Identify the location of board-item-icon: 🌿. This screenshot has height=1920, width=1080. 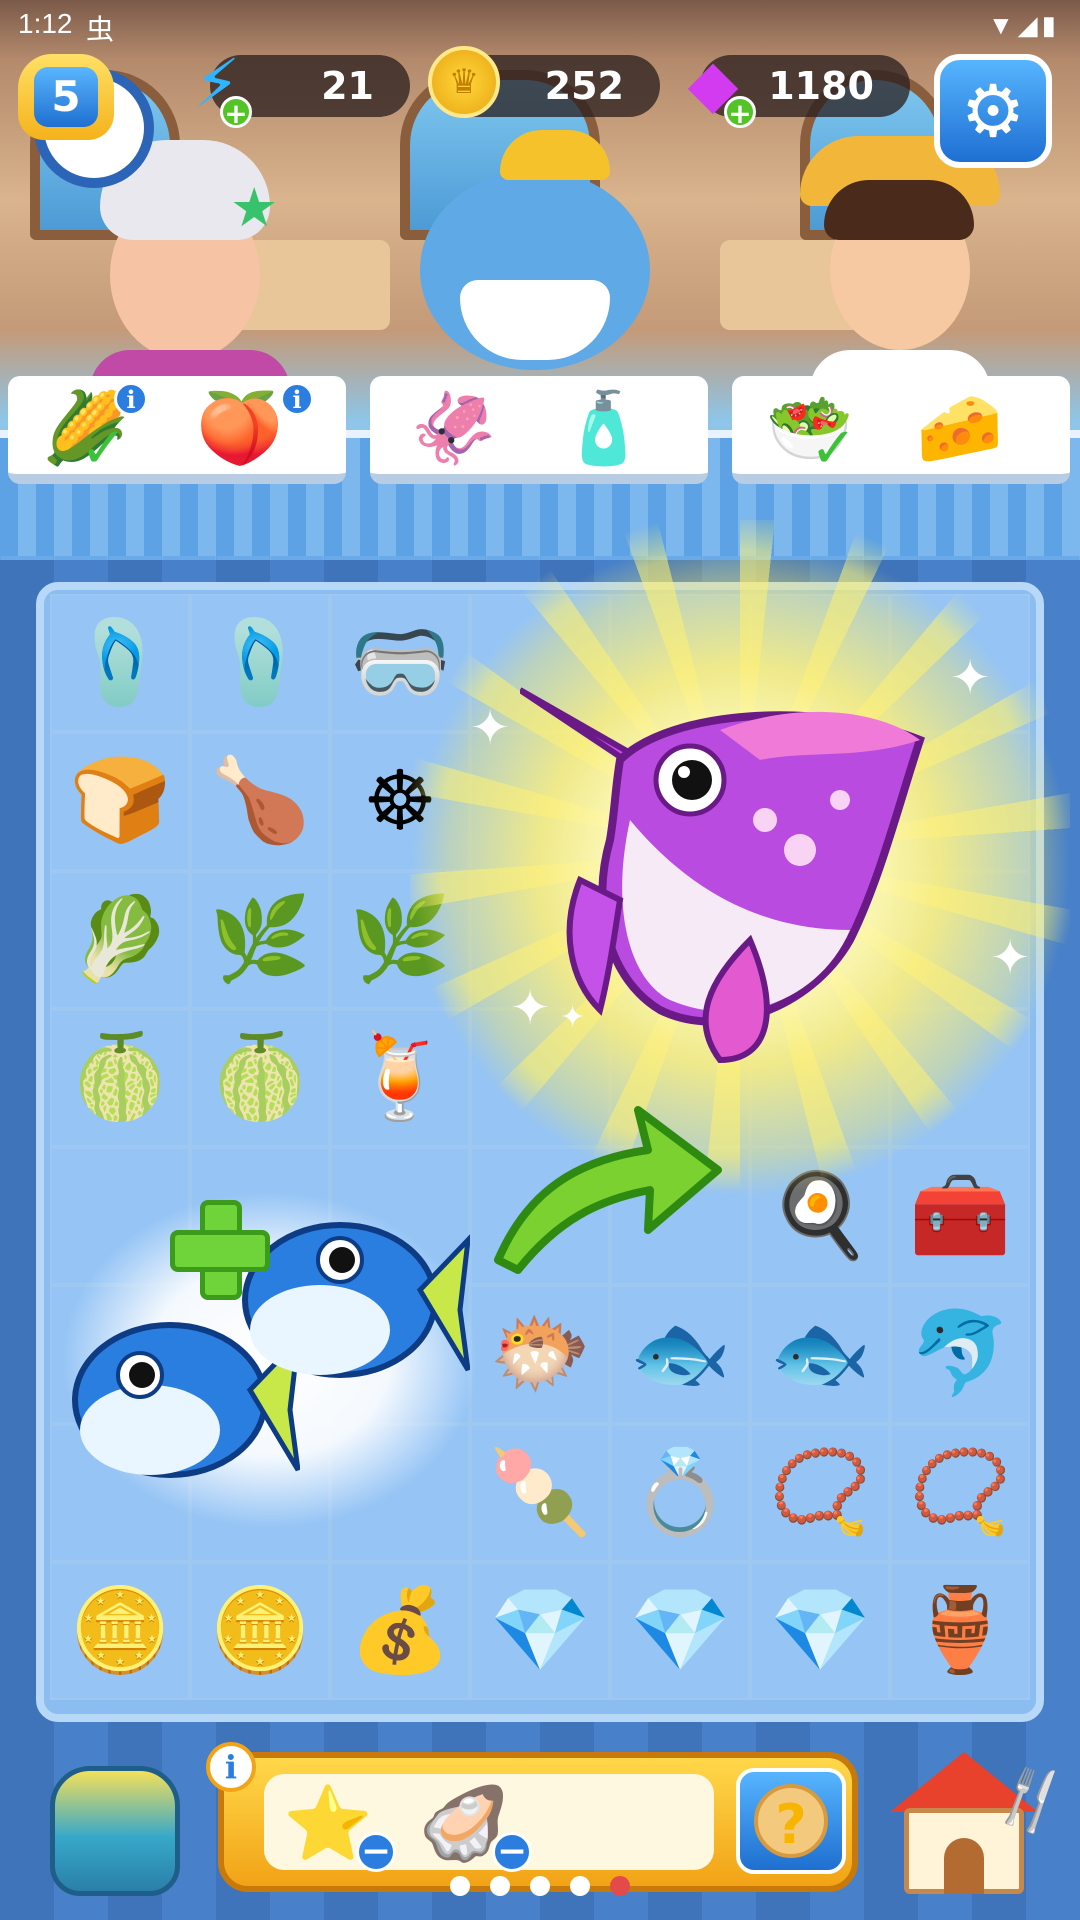
(260, 939).